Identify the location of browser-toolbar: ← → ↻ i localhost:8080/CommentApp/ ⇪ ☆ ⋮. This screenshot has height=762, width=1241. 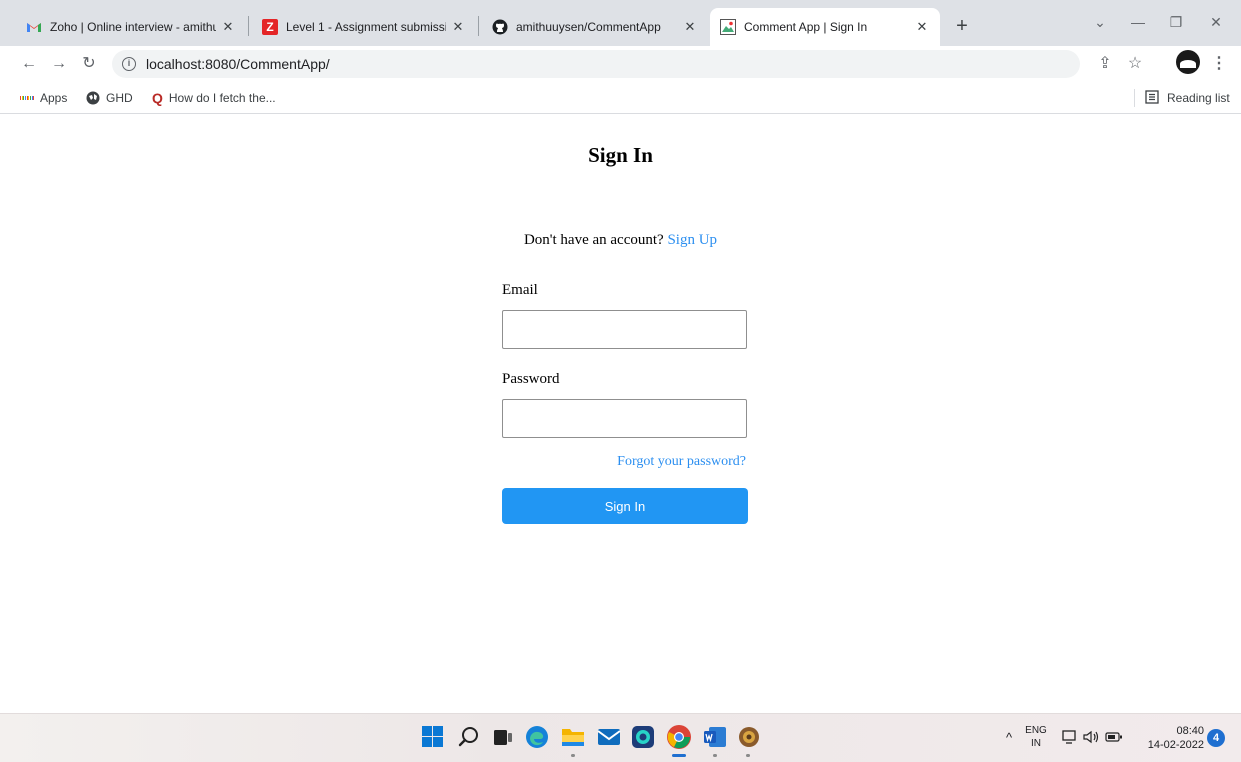
(620, 64).